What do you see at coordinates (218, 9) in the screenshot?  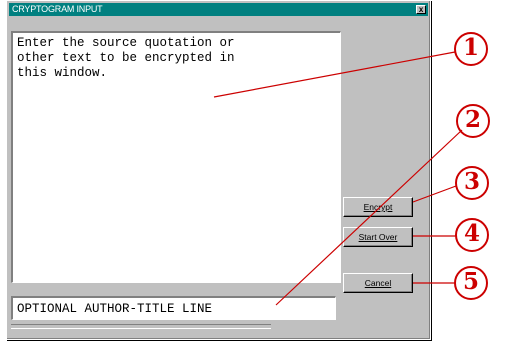 I see `title-bar: CRYPTOGRAM INPUT x` at bounding box center [218, 9].